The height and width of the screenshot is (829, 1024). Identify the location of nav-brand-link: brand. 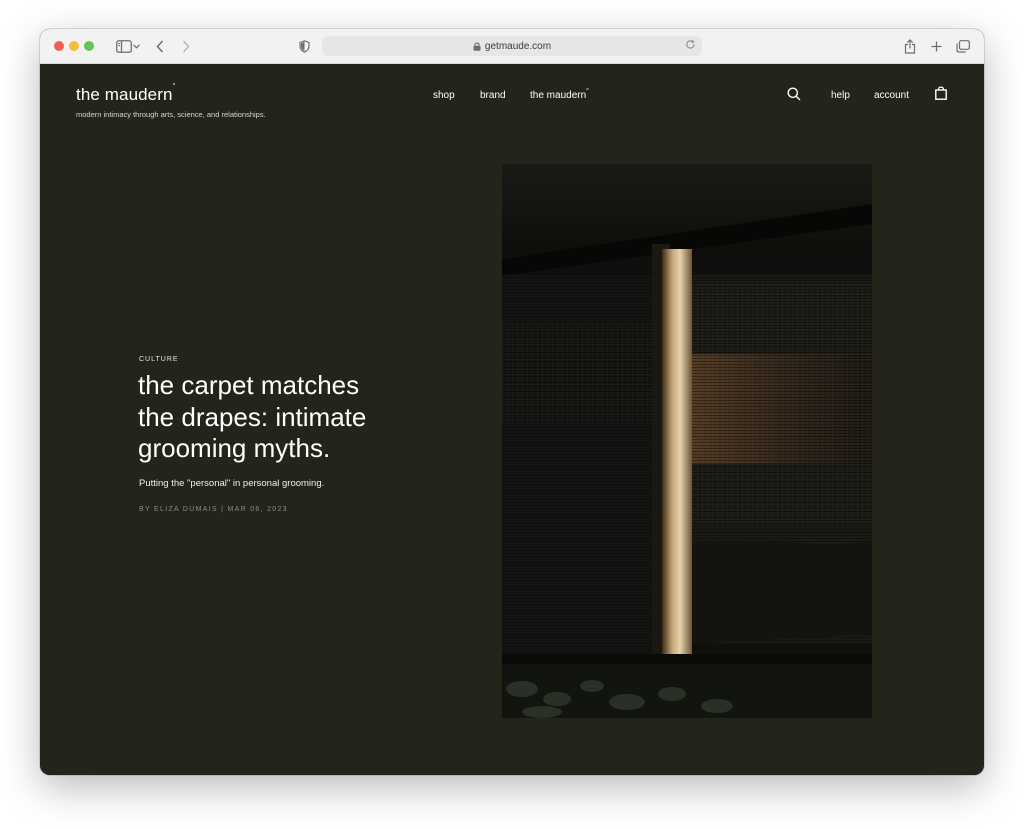
(493, 95).